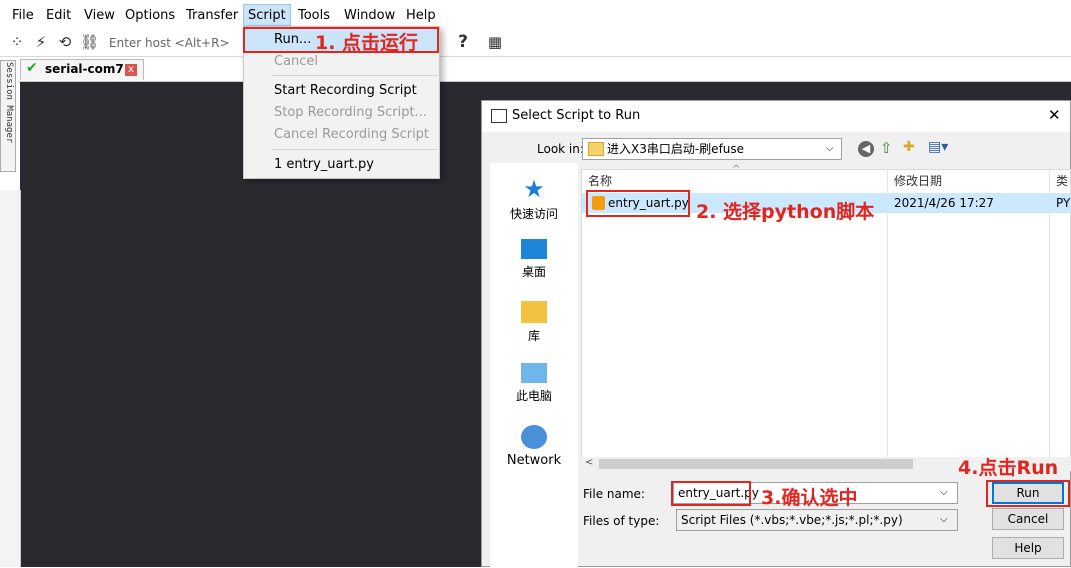 The image size is (1071, 568). I want to click on star-icon: ★, so click(534, 189).